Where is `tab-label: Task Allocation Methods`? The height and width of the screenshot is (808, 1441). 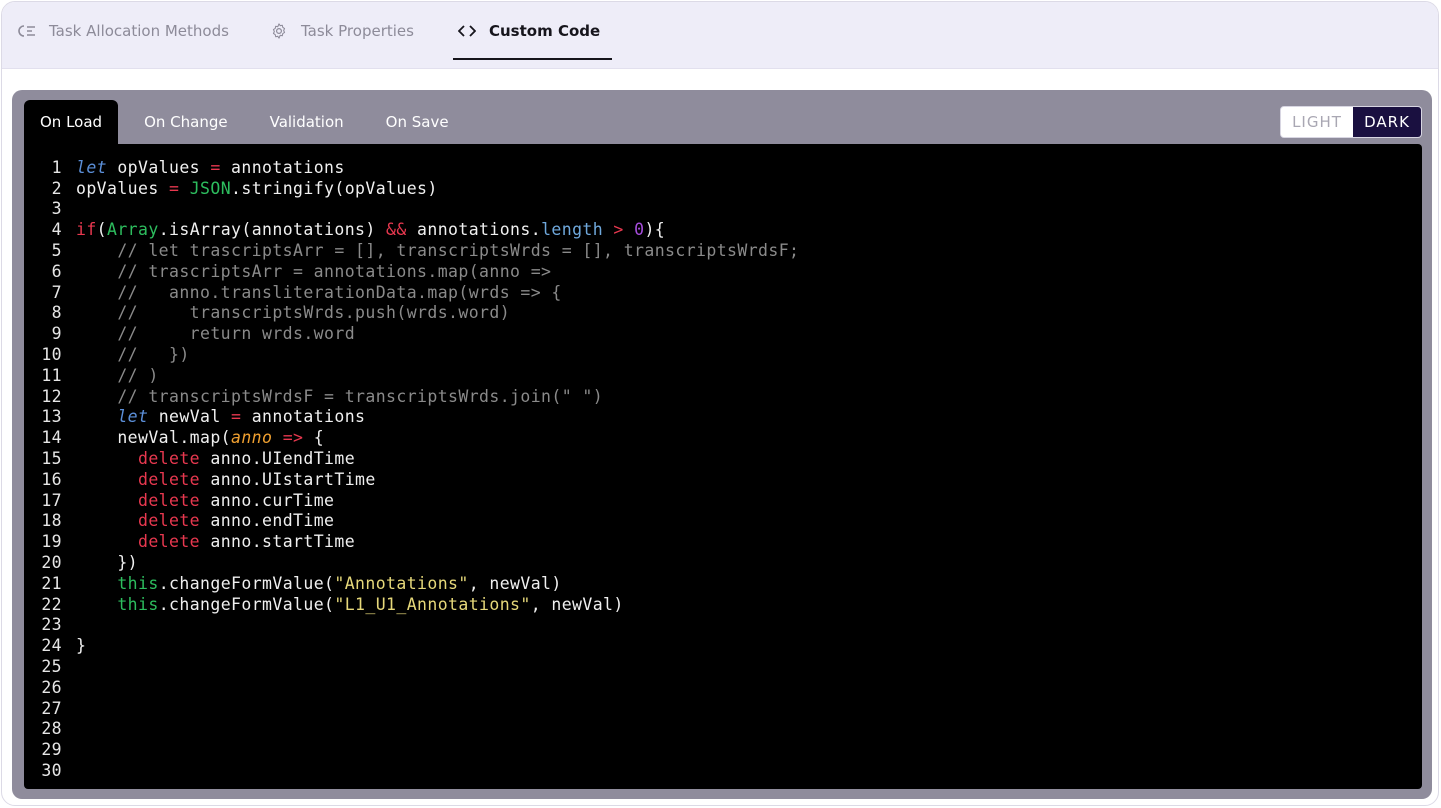
tab-label: Task Allocation Methods is located at coordinates (139, 31).